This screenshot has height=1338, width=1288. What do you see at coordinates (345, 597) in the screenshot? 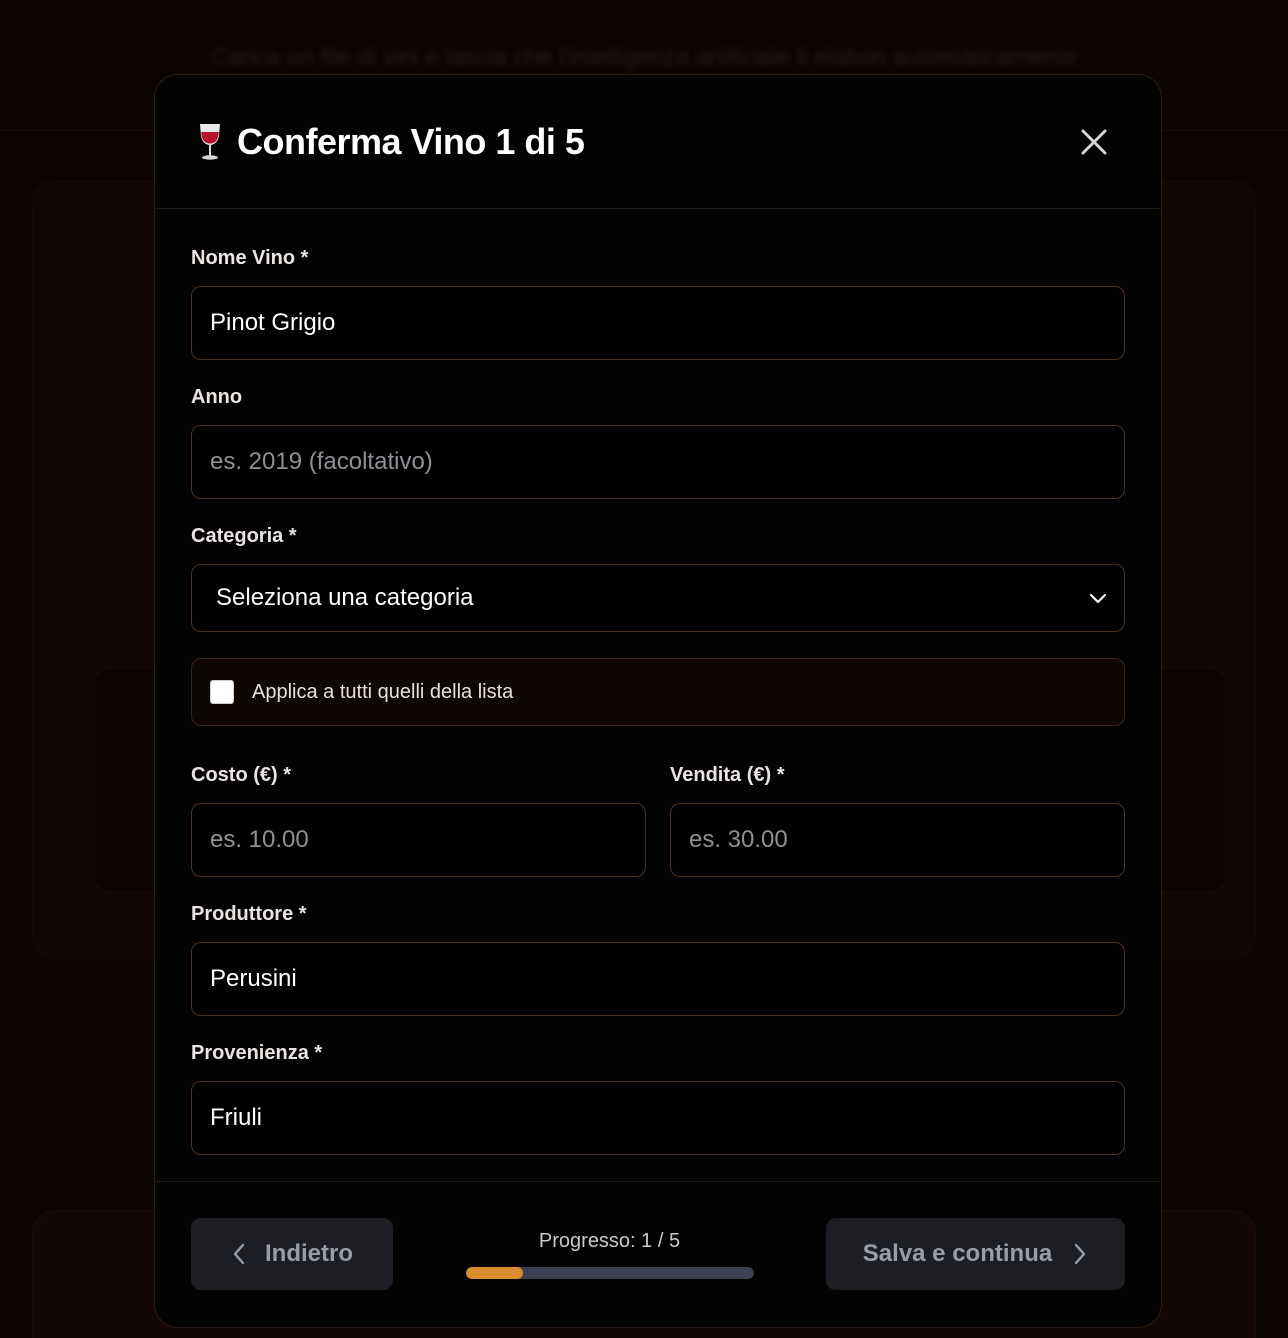
I see `categoria-selected-value: Seleziona una categoria` at bounding box center [345, 597].